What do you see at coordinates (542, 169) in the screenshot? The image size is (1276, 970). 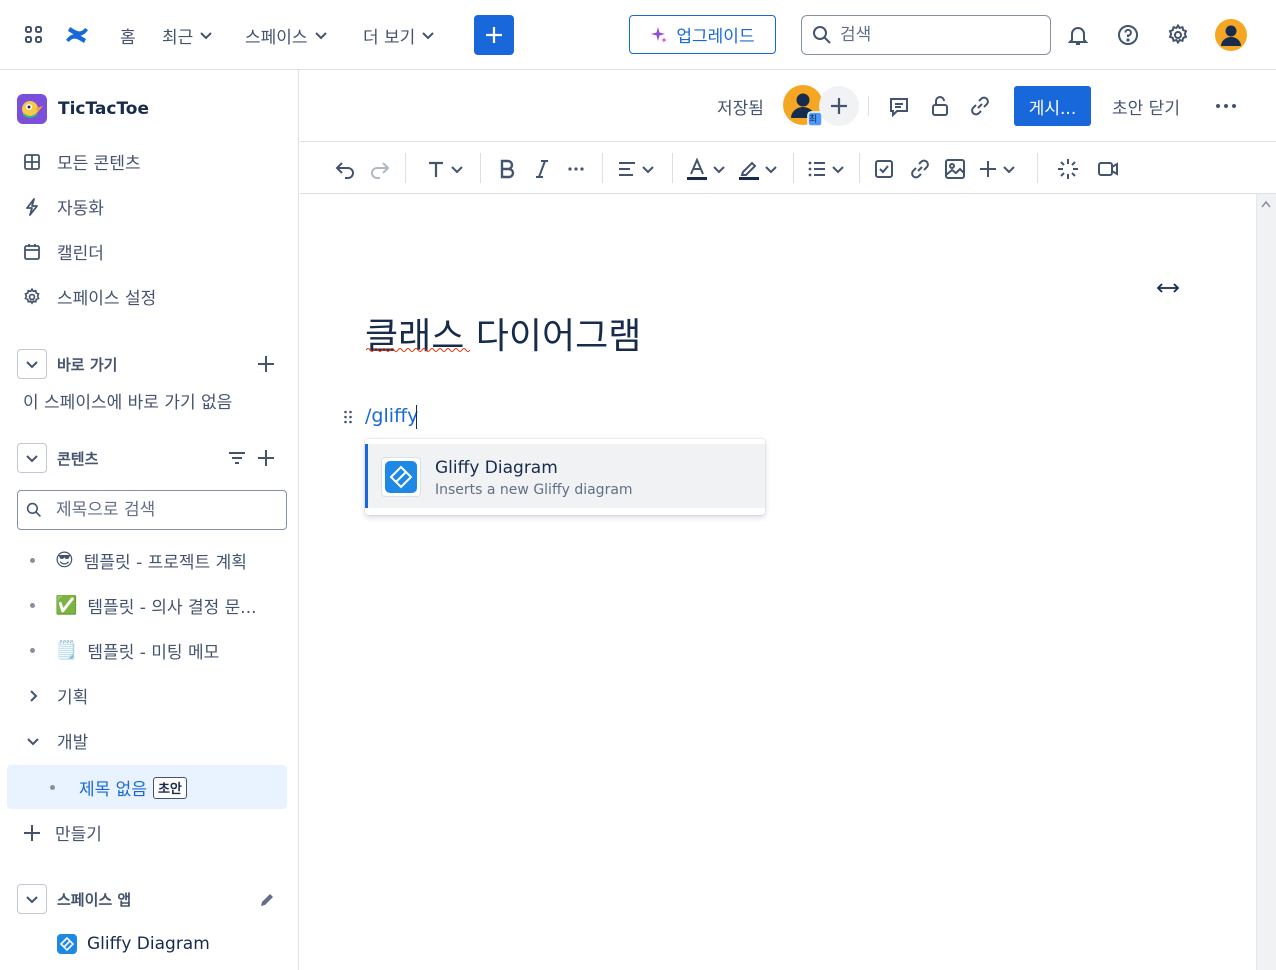 I see `italic-icon` at bounding box center [542, 169].